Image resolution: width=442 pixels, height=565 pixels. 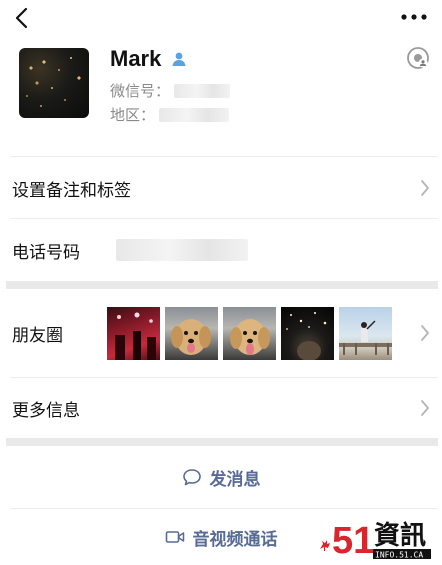 What do you see at coordinates (182, 250) in the screenshot?
I see `phone-number-redacted` at bounding box center [182, 250].